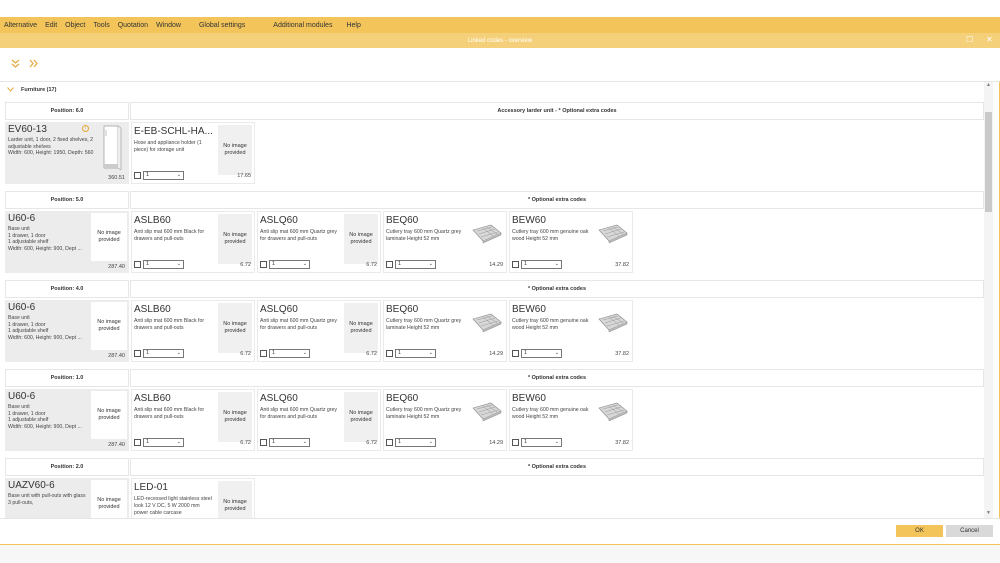 The height and width of the screenshot is (563, 1000). What do you see at coordinates (500, 553) in the screenshot?
I see `status-strip` at bounding box center [500, 553].